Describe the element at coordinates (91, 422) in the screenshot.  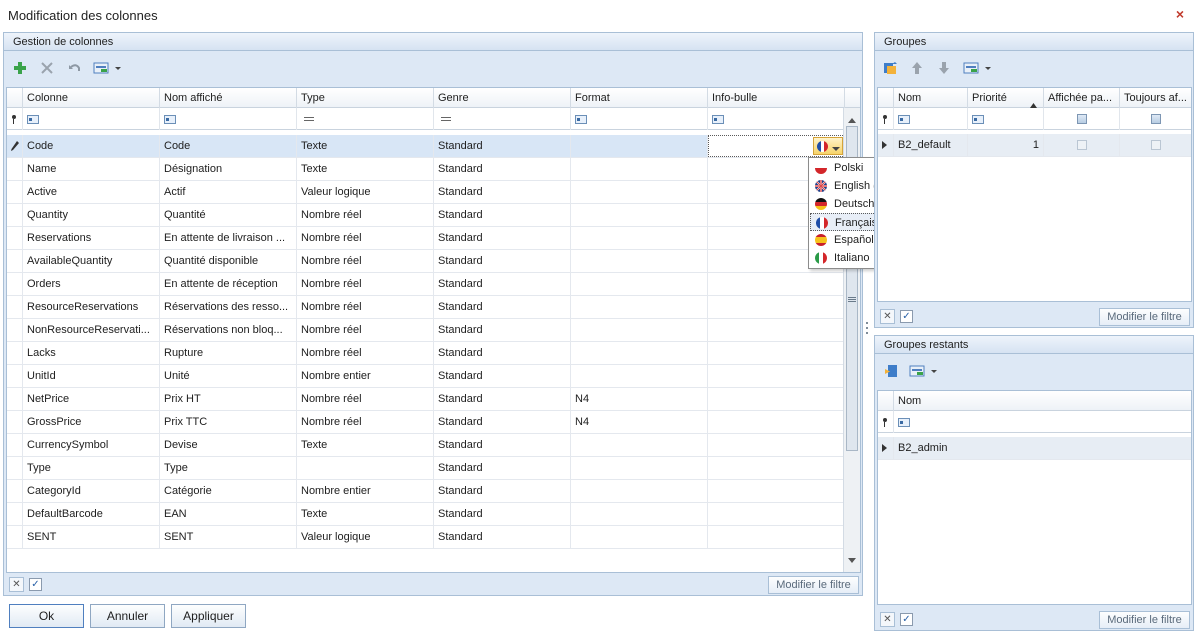
I see `table-cell: GrossPrice` at that location.